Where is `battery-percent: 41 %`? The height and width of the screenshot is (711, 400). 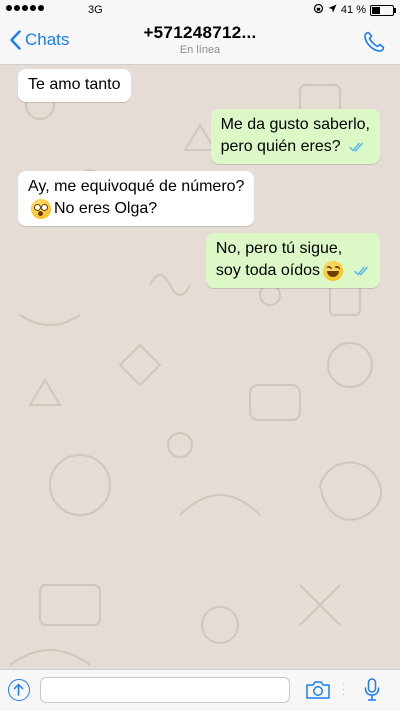 battery-percent: 41 % is located at coordinates (353, 10).